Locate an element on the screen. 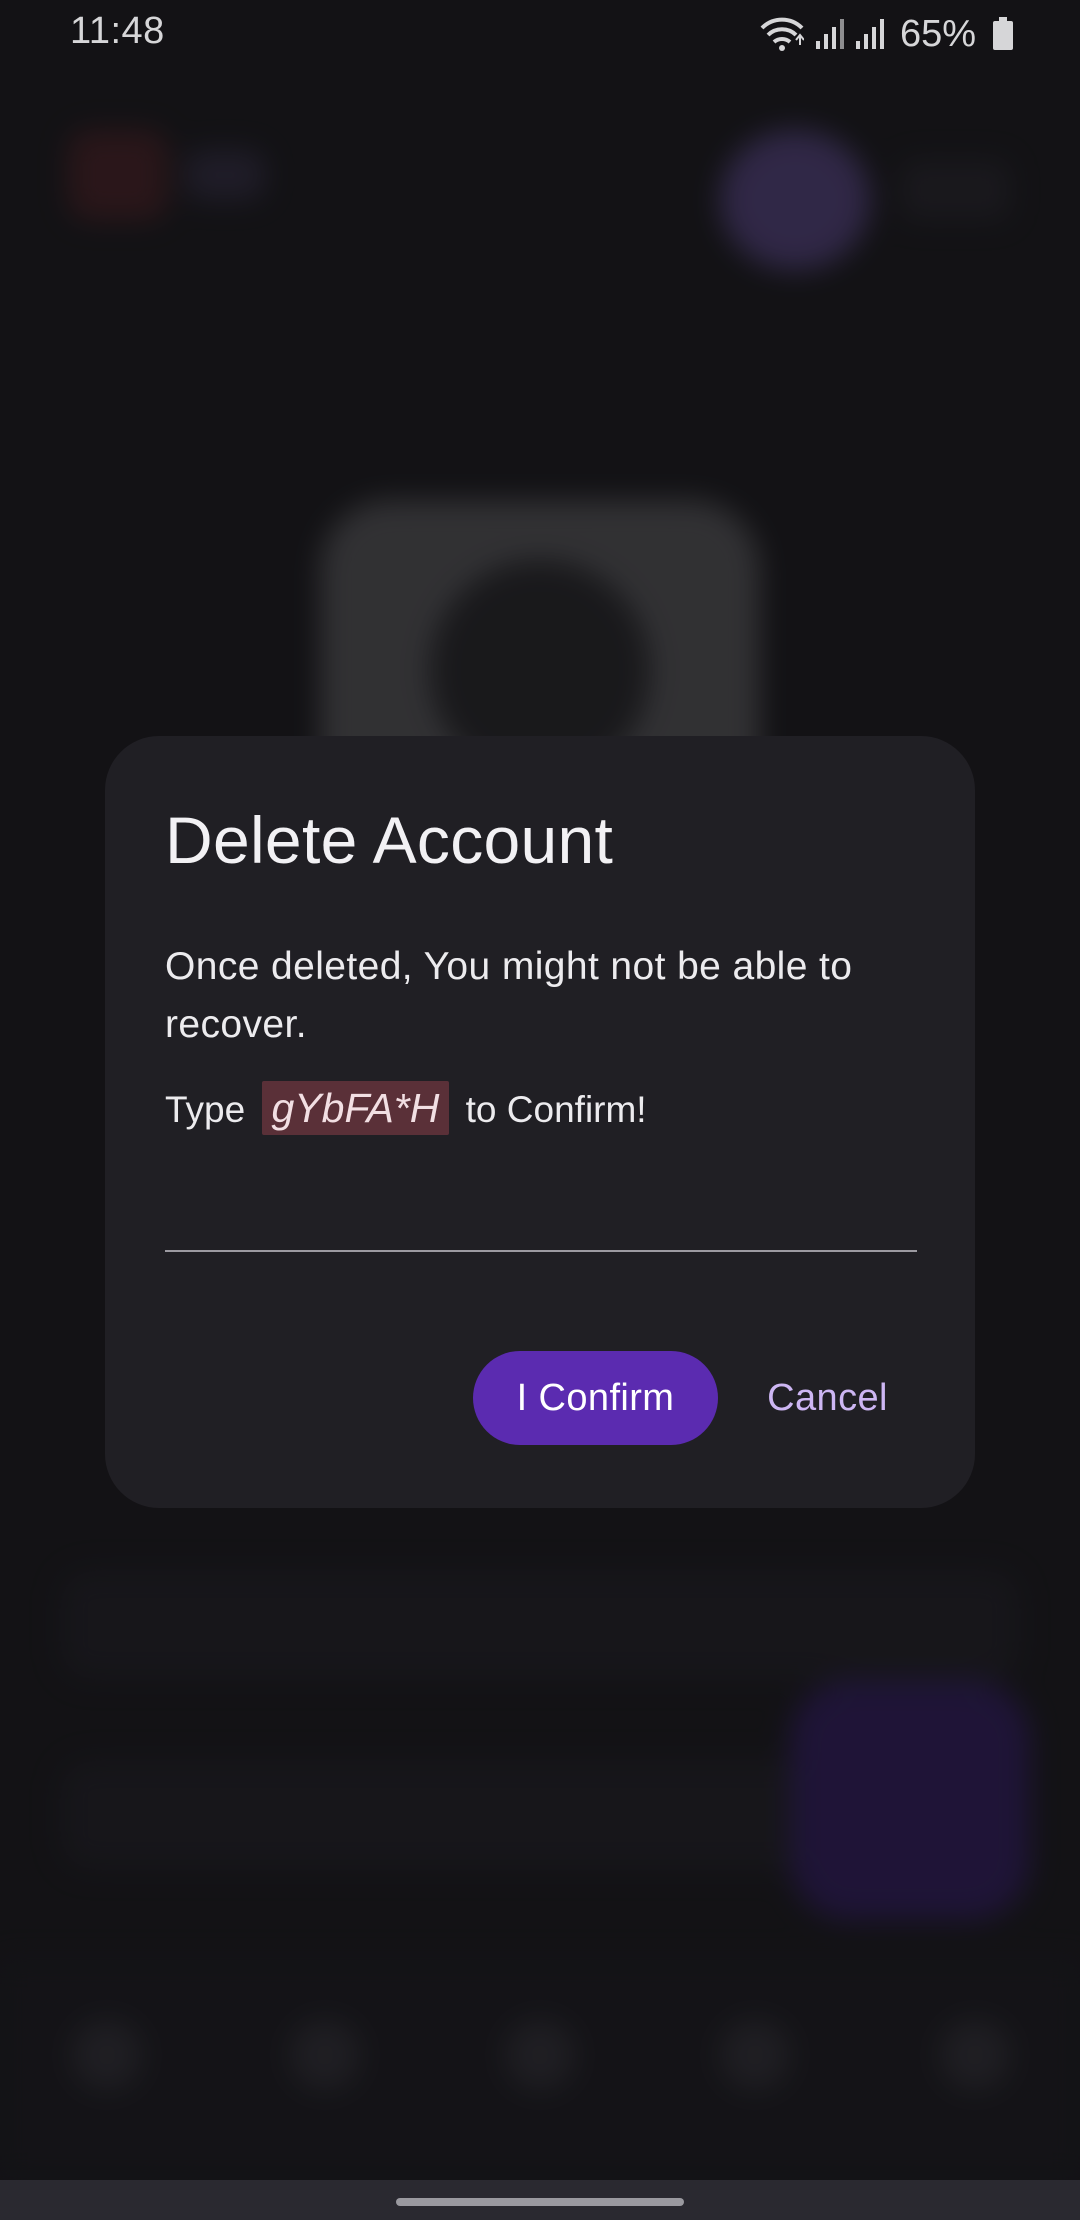  confirm-button: I Confirm is located at coordinates (595, 1398).